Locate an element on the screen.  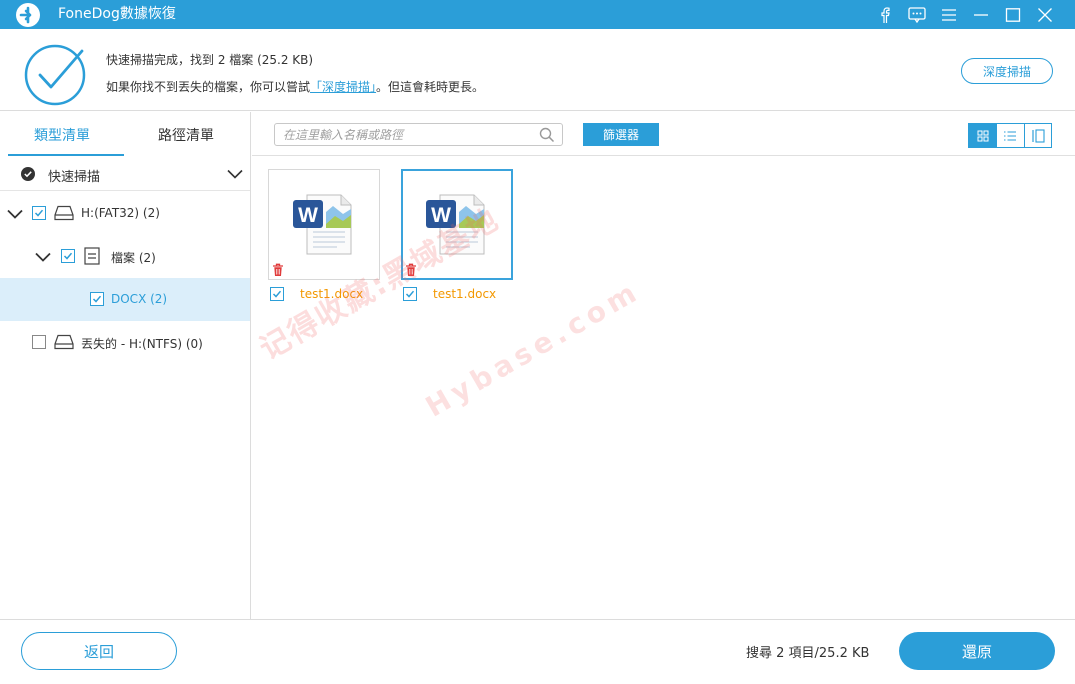
deep-scan-link: 「深度掃描」 is located at coordinates (343, 87).